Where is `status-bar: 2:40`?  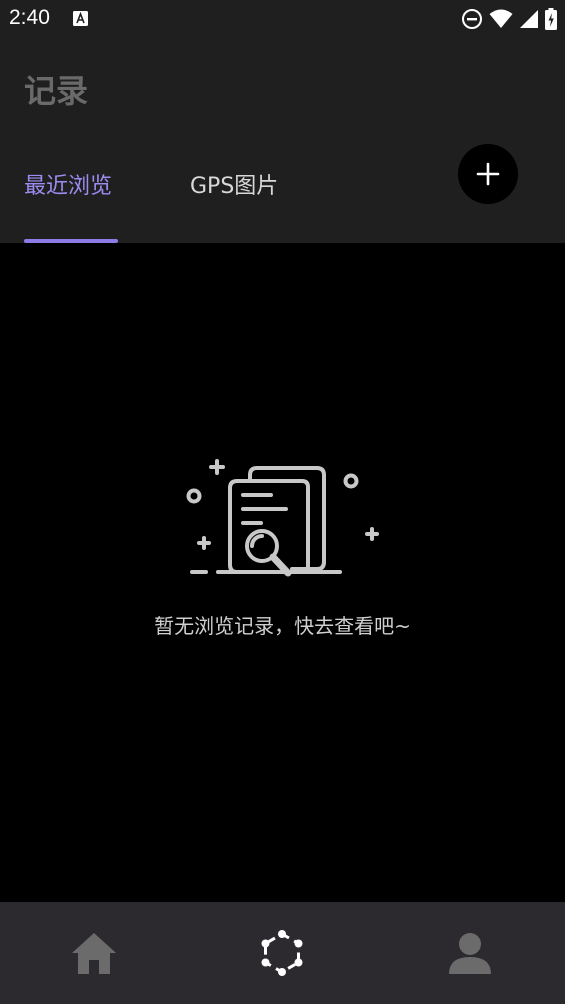 status-bar: 2:40 is located at coordinates (282, 19).